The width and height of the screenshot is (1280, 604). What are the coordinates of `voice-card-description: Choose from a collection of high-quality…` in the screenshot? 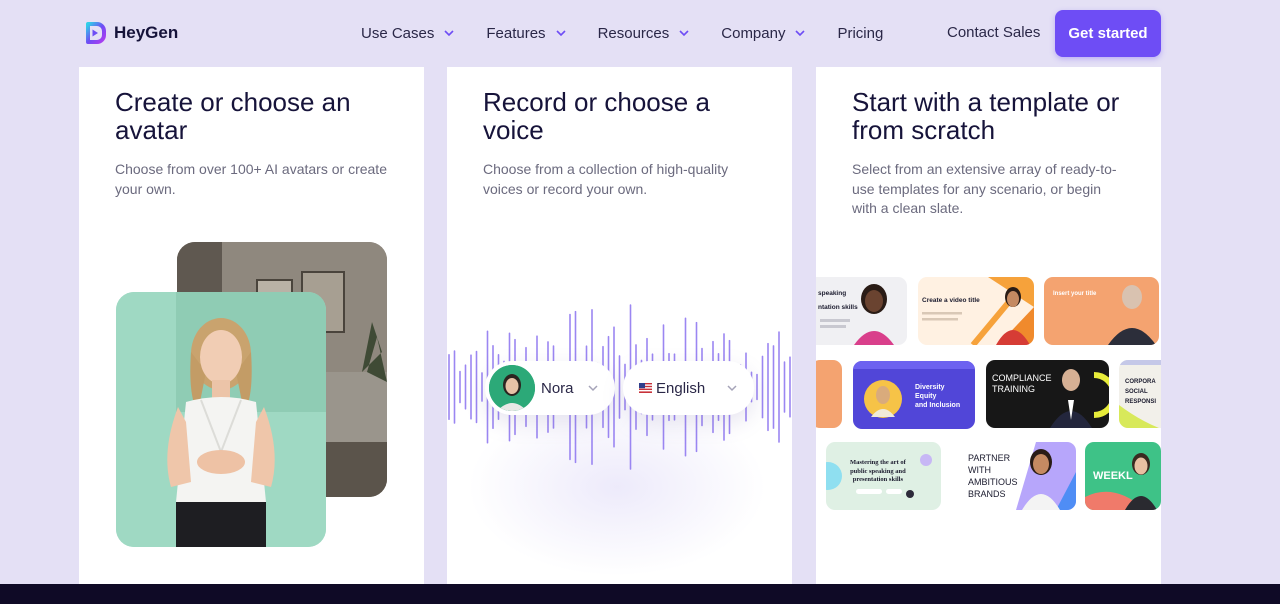 It's located at (606, 179).